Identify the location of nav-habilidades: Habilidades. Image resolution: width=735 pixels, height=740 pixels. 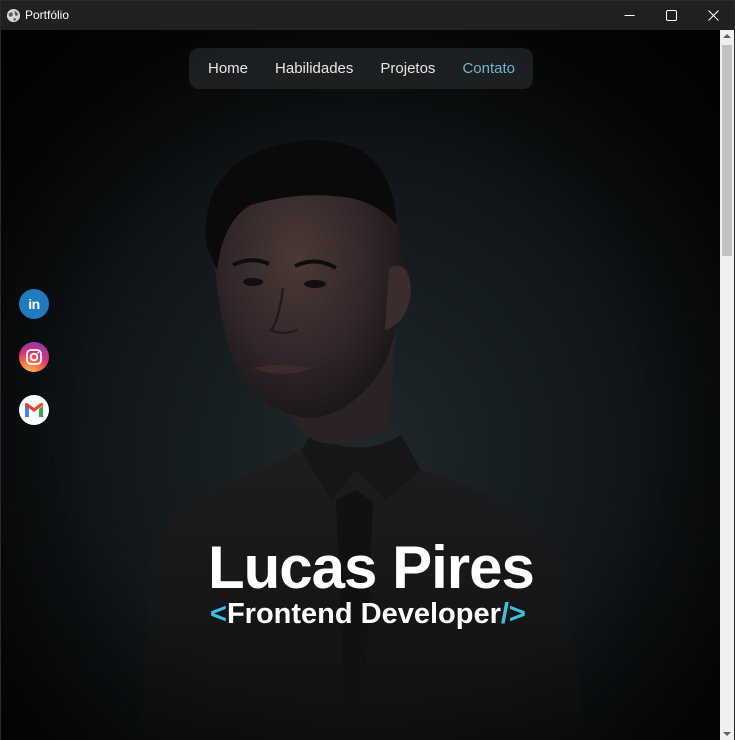
(314, 68).